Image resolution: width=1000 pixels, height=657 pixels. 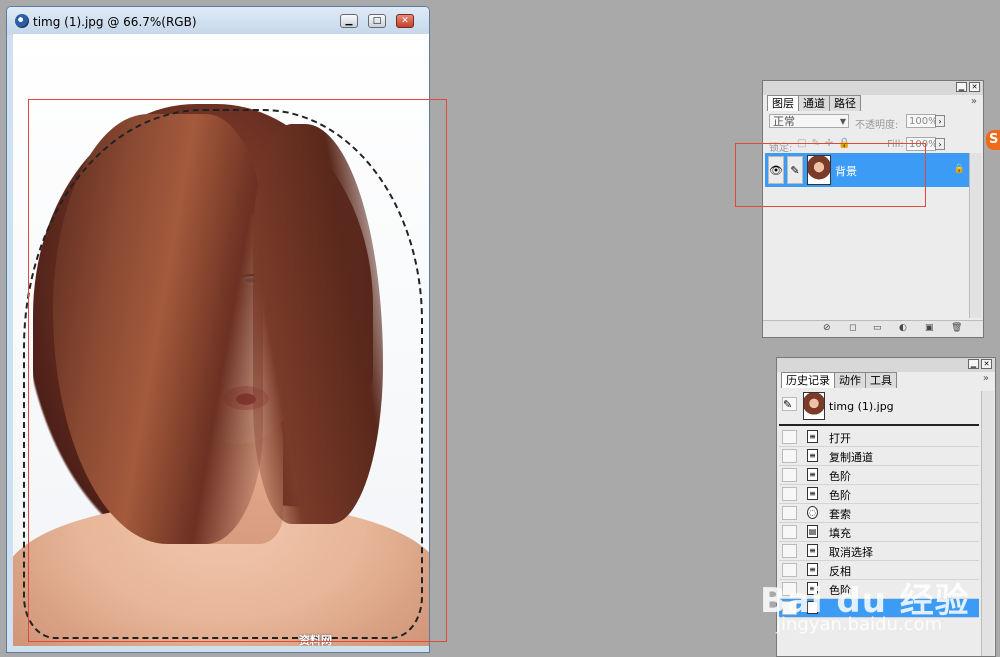 I want to click on history-panel-titlebar: ▁ ✕, so click(x=886, y=365).